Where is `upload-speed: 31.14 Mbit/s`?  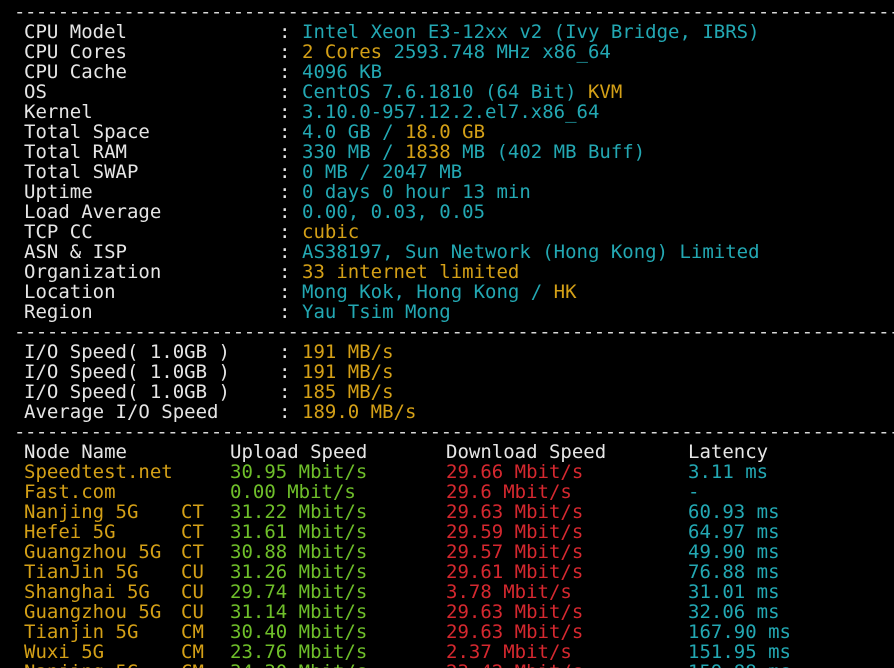 upload-speed: 31.14 Mbit/s is located at coordinates (299, 612).